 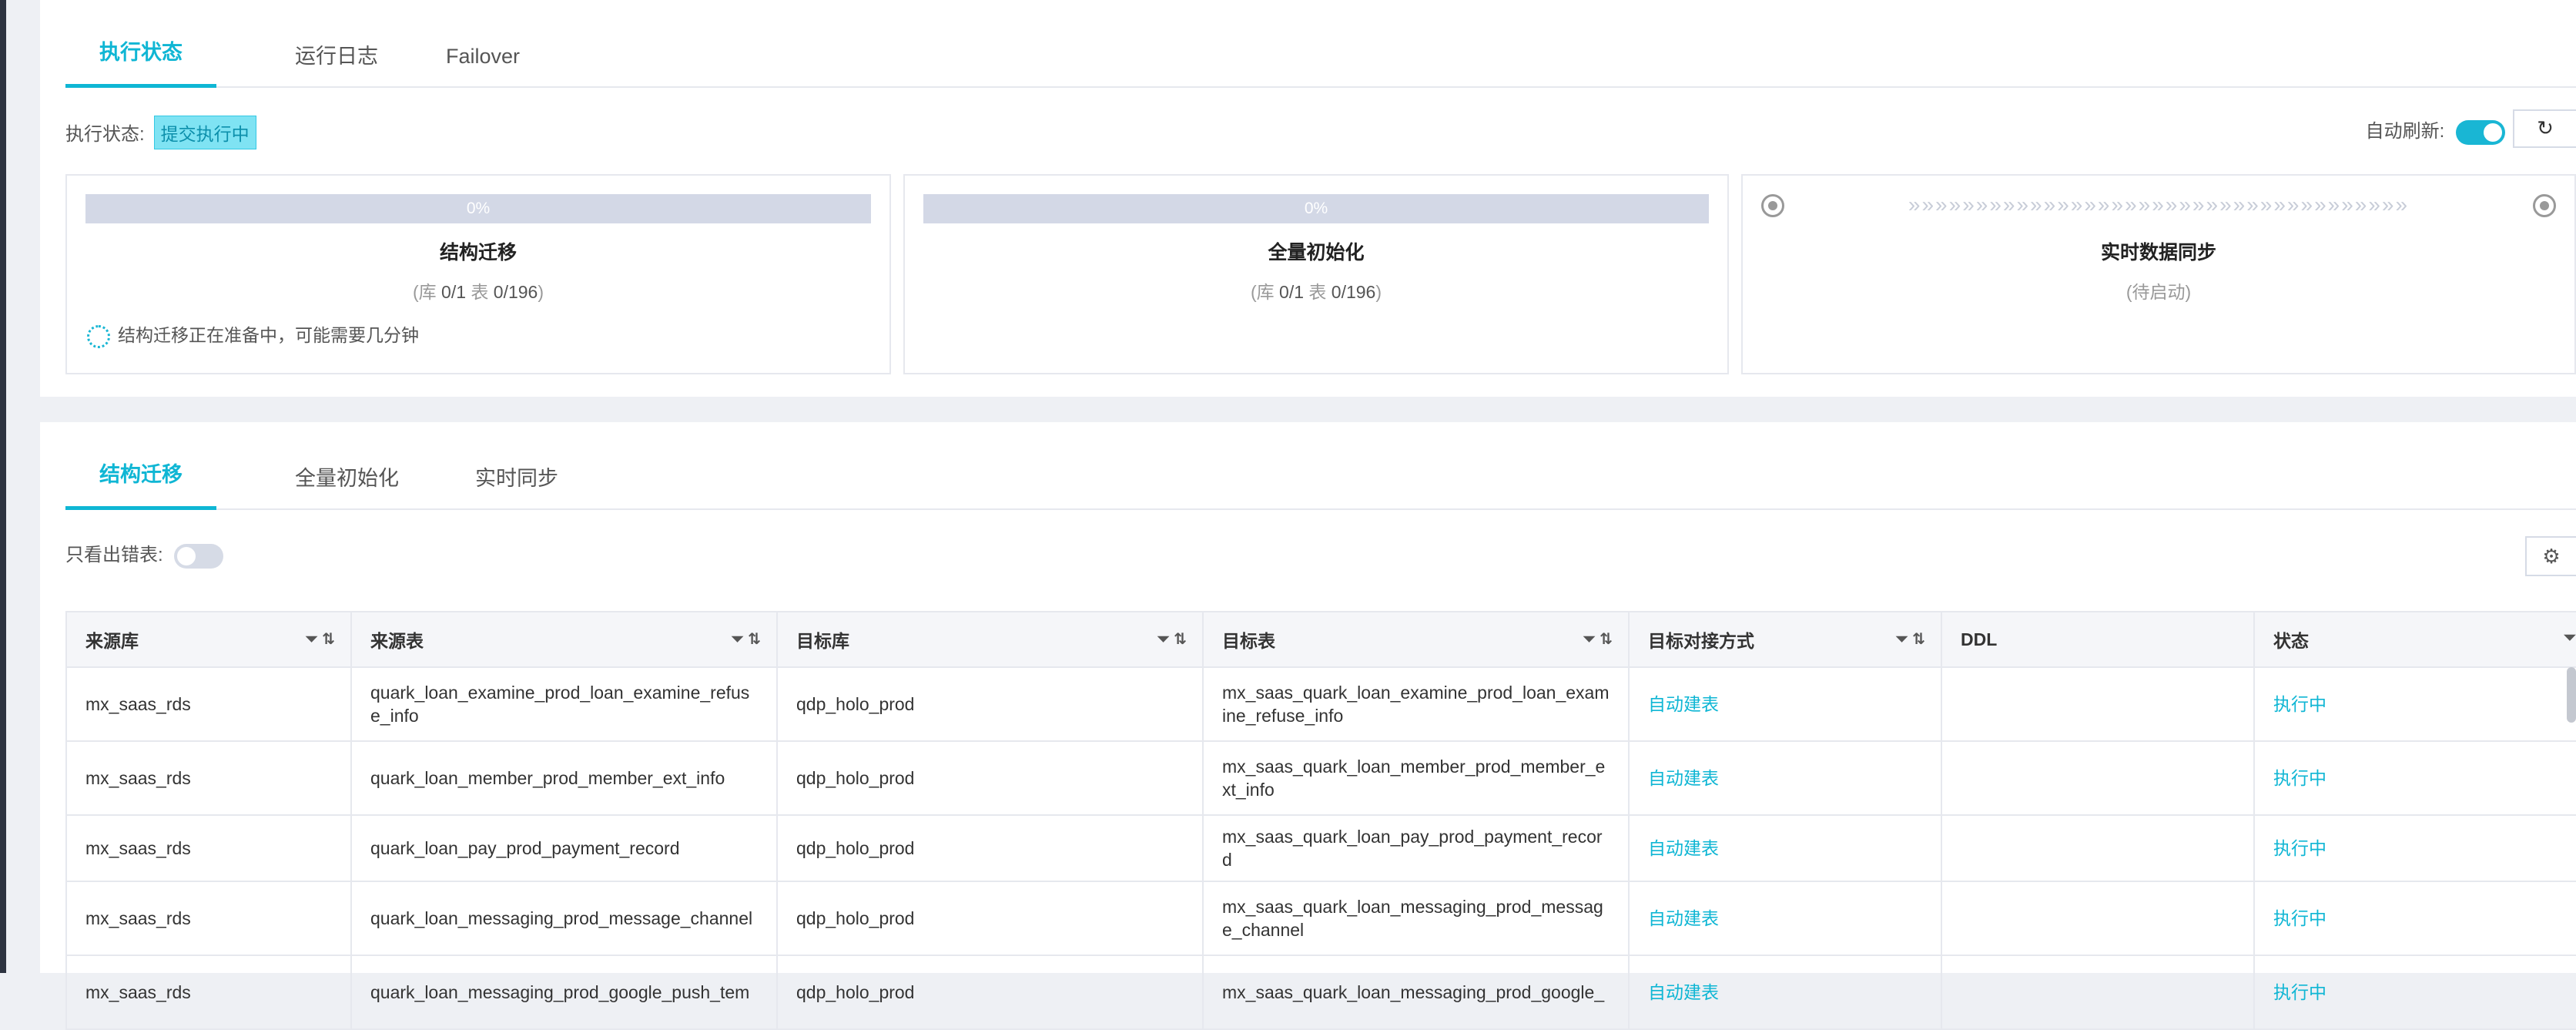 What do you see at coordinates (2571, 695) in the screenshot?
I see `table-scrollbar` at bounding box center [2571, 695].